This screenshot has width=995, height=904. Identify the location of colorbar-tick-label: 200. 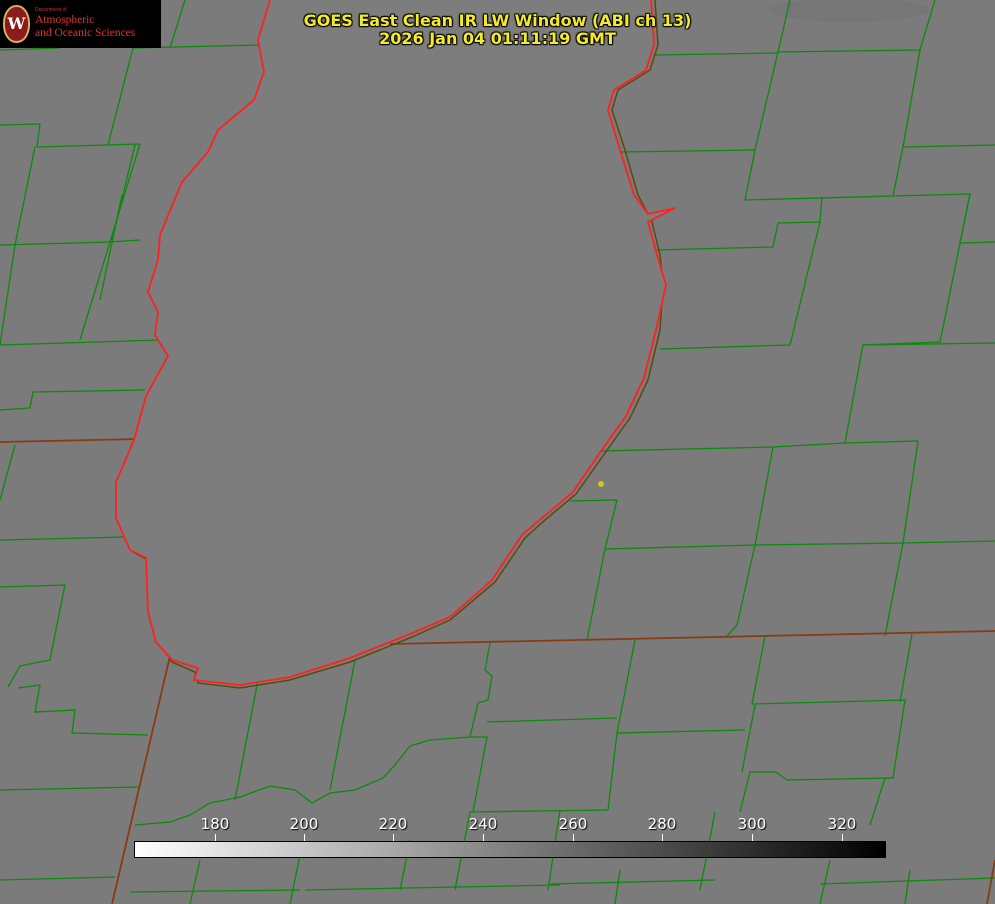
(304, 824).